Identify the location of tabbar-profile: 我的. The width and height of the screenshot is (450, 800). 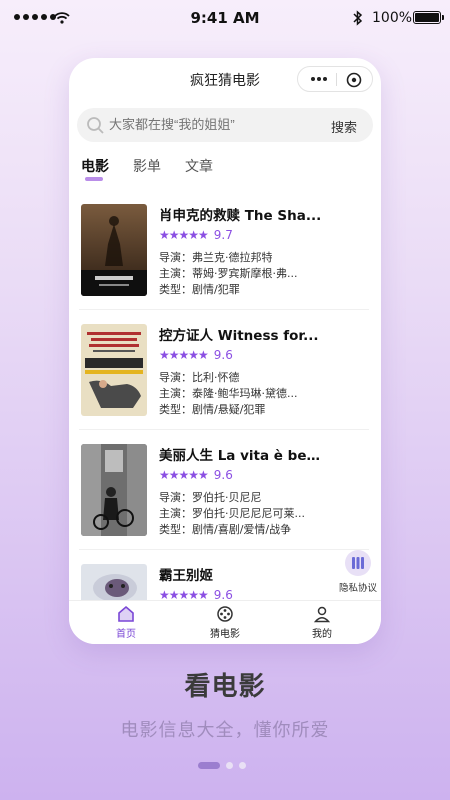
(322, 622).